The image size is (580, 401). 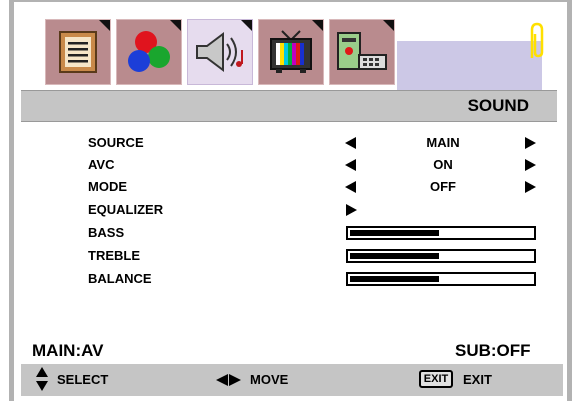 I want to click on row-label: BASS, so click(x=106, y=232).